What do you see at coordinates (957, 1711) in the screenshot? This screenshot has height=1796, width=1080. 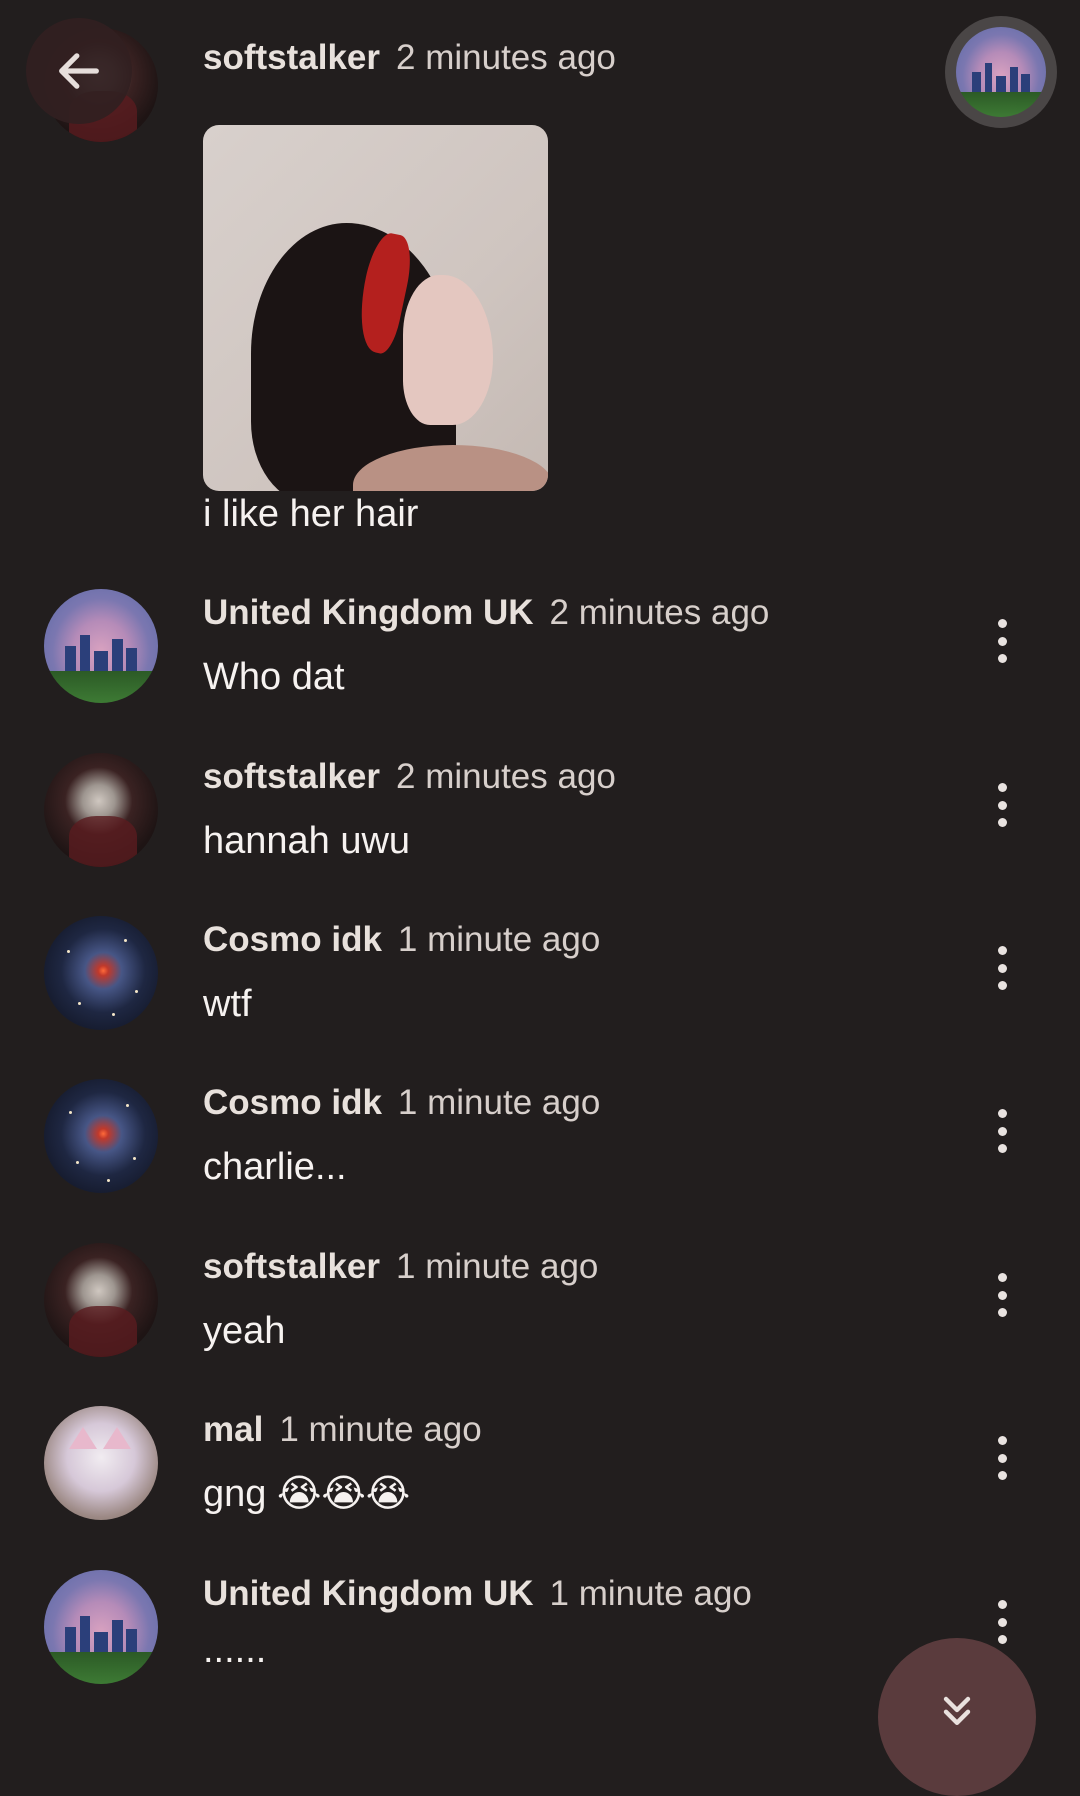 I see `chevrons-down-icon` at bounding box center [957, 1711].